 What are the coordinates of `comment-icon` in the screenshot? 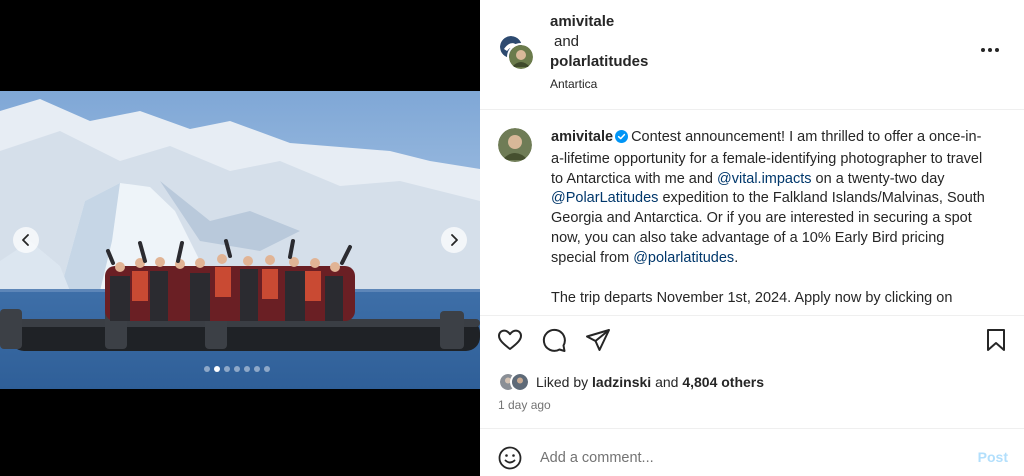 It's located at (554, 340).